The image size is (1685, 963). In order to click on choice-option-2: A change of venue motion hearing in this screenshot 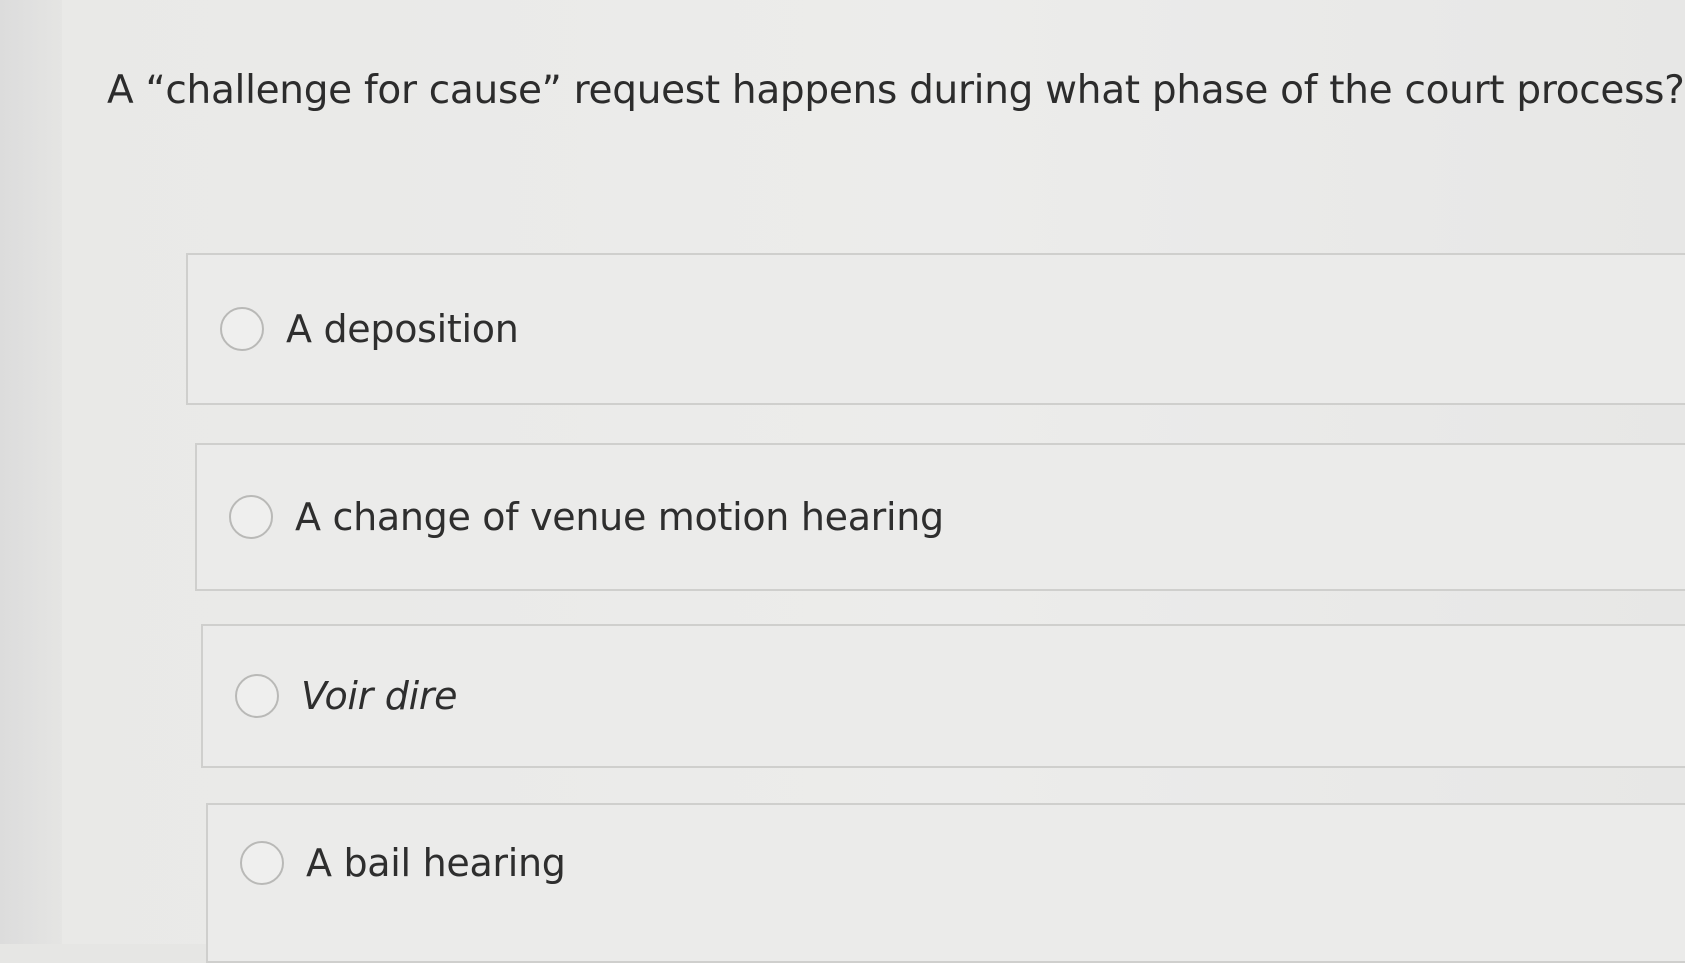, I will do `click(940, 517)`.